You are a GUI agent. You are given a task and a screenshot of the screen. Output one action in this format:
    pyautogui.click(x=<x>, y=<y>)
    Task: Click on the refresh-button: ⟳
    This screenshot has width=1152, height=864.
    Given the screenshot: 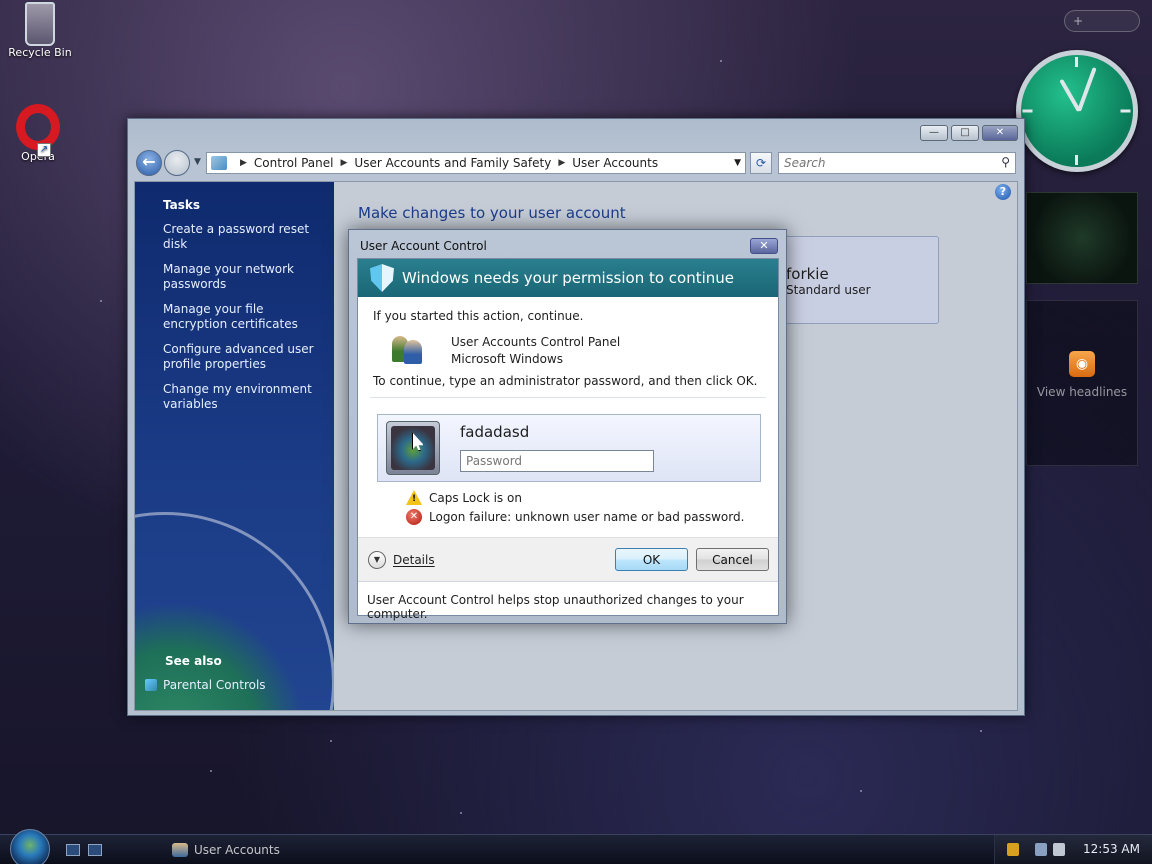 What is the action you would take?
    pyautogui.click(x=761, y=163)
    